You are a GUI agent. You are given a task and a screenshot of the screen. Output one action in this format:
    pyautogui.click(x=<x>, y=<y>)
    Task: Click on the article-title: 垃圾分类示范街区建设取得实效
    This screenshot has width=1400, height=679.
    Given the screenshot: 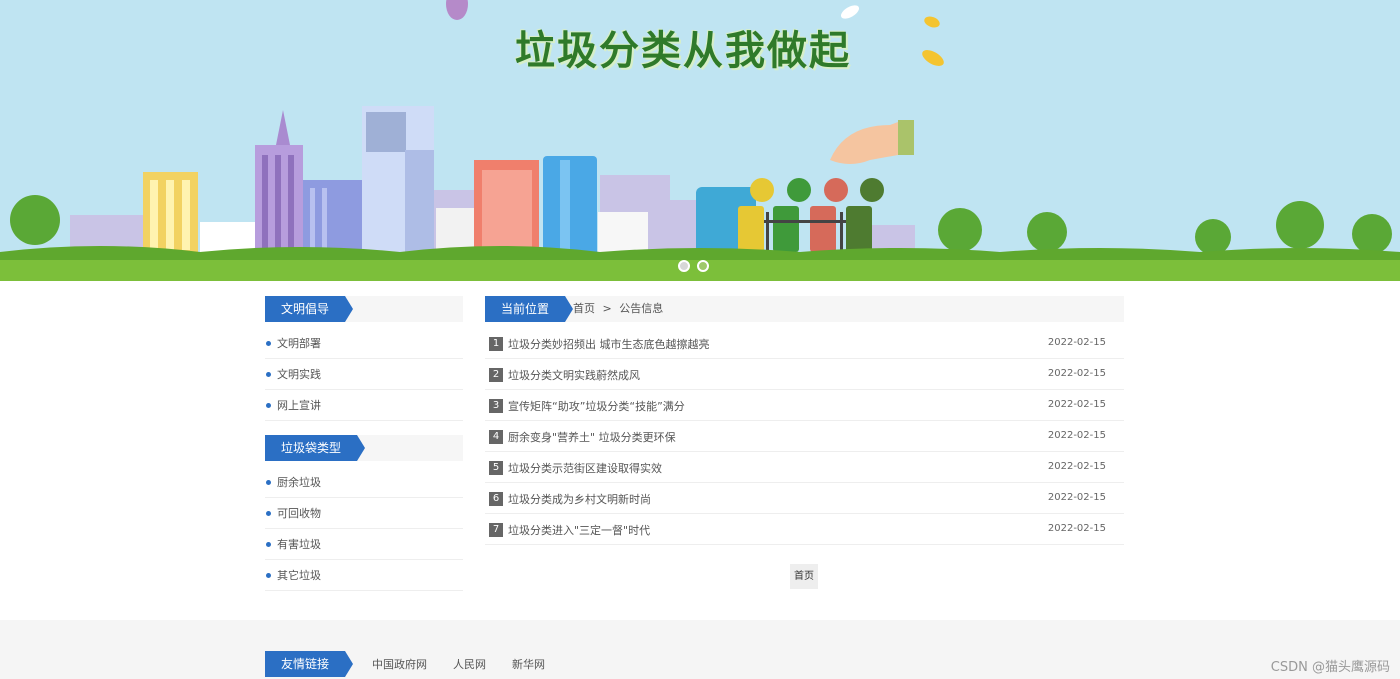 What is the action you would take?
    pyautogui.click(x=585, y=468)
    